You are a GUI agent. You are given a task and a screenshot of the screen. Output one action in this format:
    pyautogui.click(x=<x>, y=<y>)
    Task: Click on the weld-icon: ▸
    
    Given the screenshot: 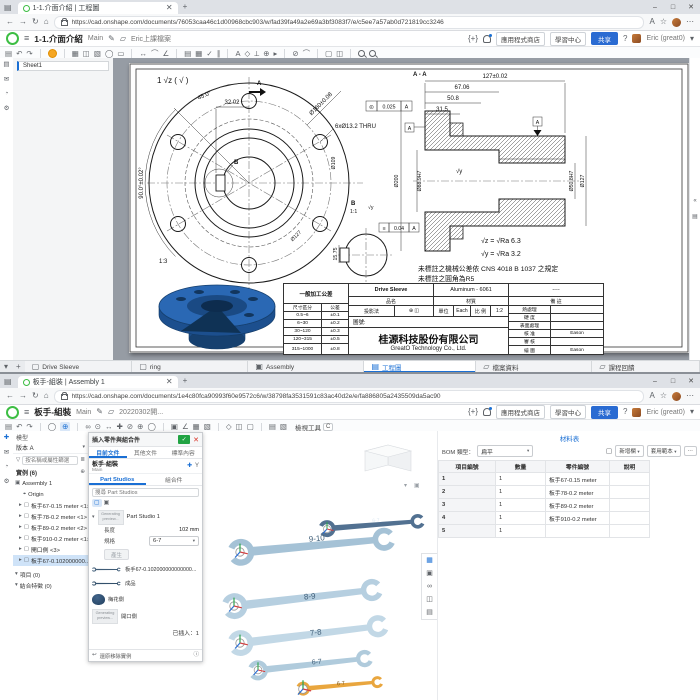 What is the action you would take?
    pyautogui.click(x=276, y=54)
    